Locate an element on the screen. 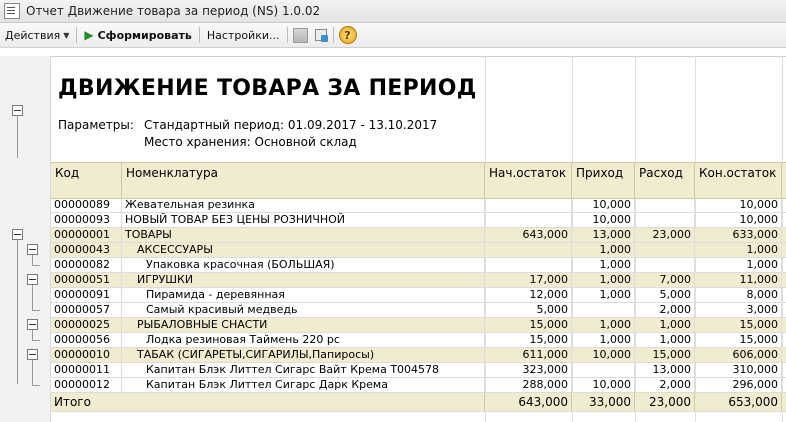 Image resolution: width=786 pixels, height=422 pixels. report-title: ДВИЖЕНИЕ ТОВАРА ЗА ПЕРИОД is located at coordinates (267, 88).